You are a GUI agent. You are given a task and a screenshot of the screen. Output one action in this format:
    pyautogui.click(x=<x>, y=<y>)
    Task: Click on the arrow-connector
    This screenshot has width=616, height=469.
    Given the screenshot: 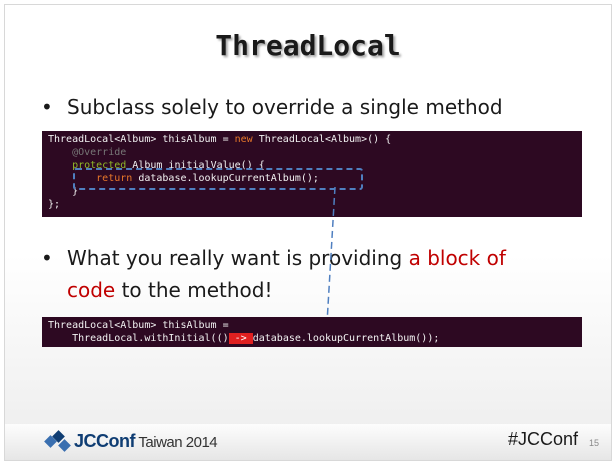 What is the action you would take?
    pyautogui.click(x=328, y=257)
    